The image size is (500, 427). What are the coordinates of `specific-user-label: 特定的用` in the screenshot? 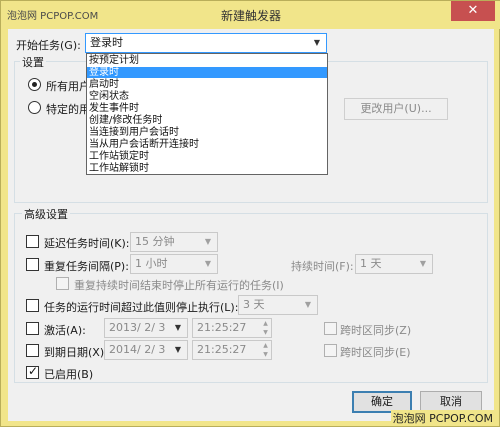 It's located at (68, 109).